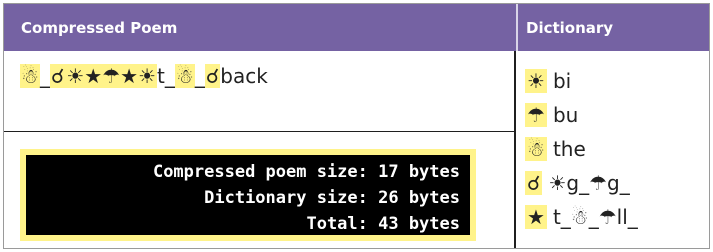 The height and width of the screenshot is (252, 713). I want to click on dictionary-symbol: ☌, so click(534, 183).